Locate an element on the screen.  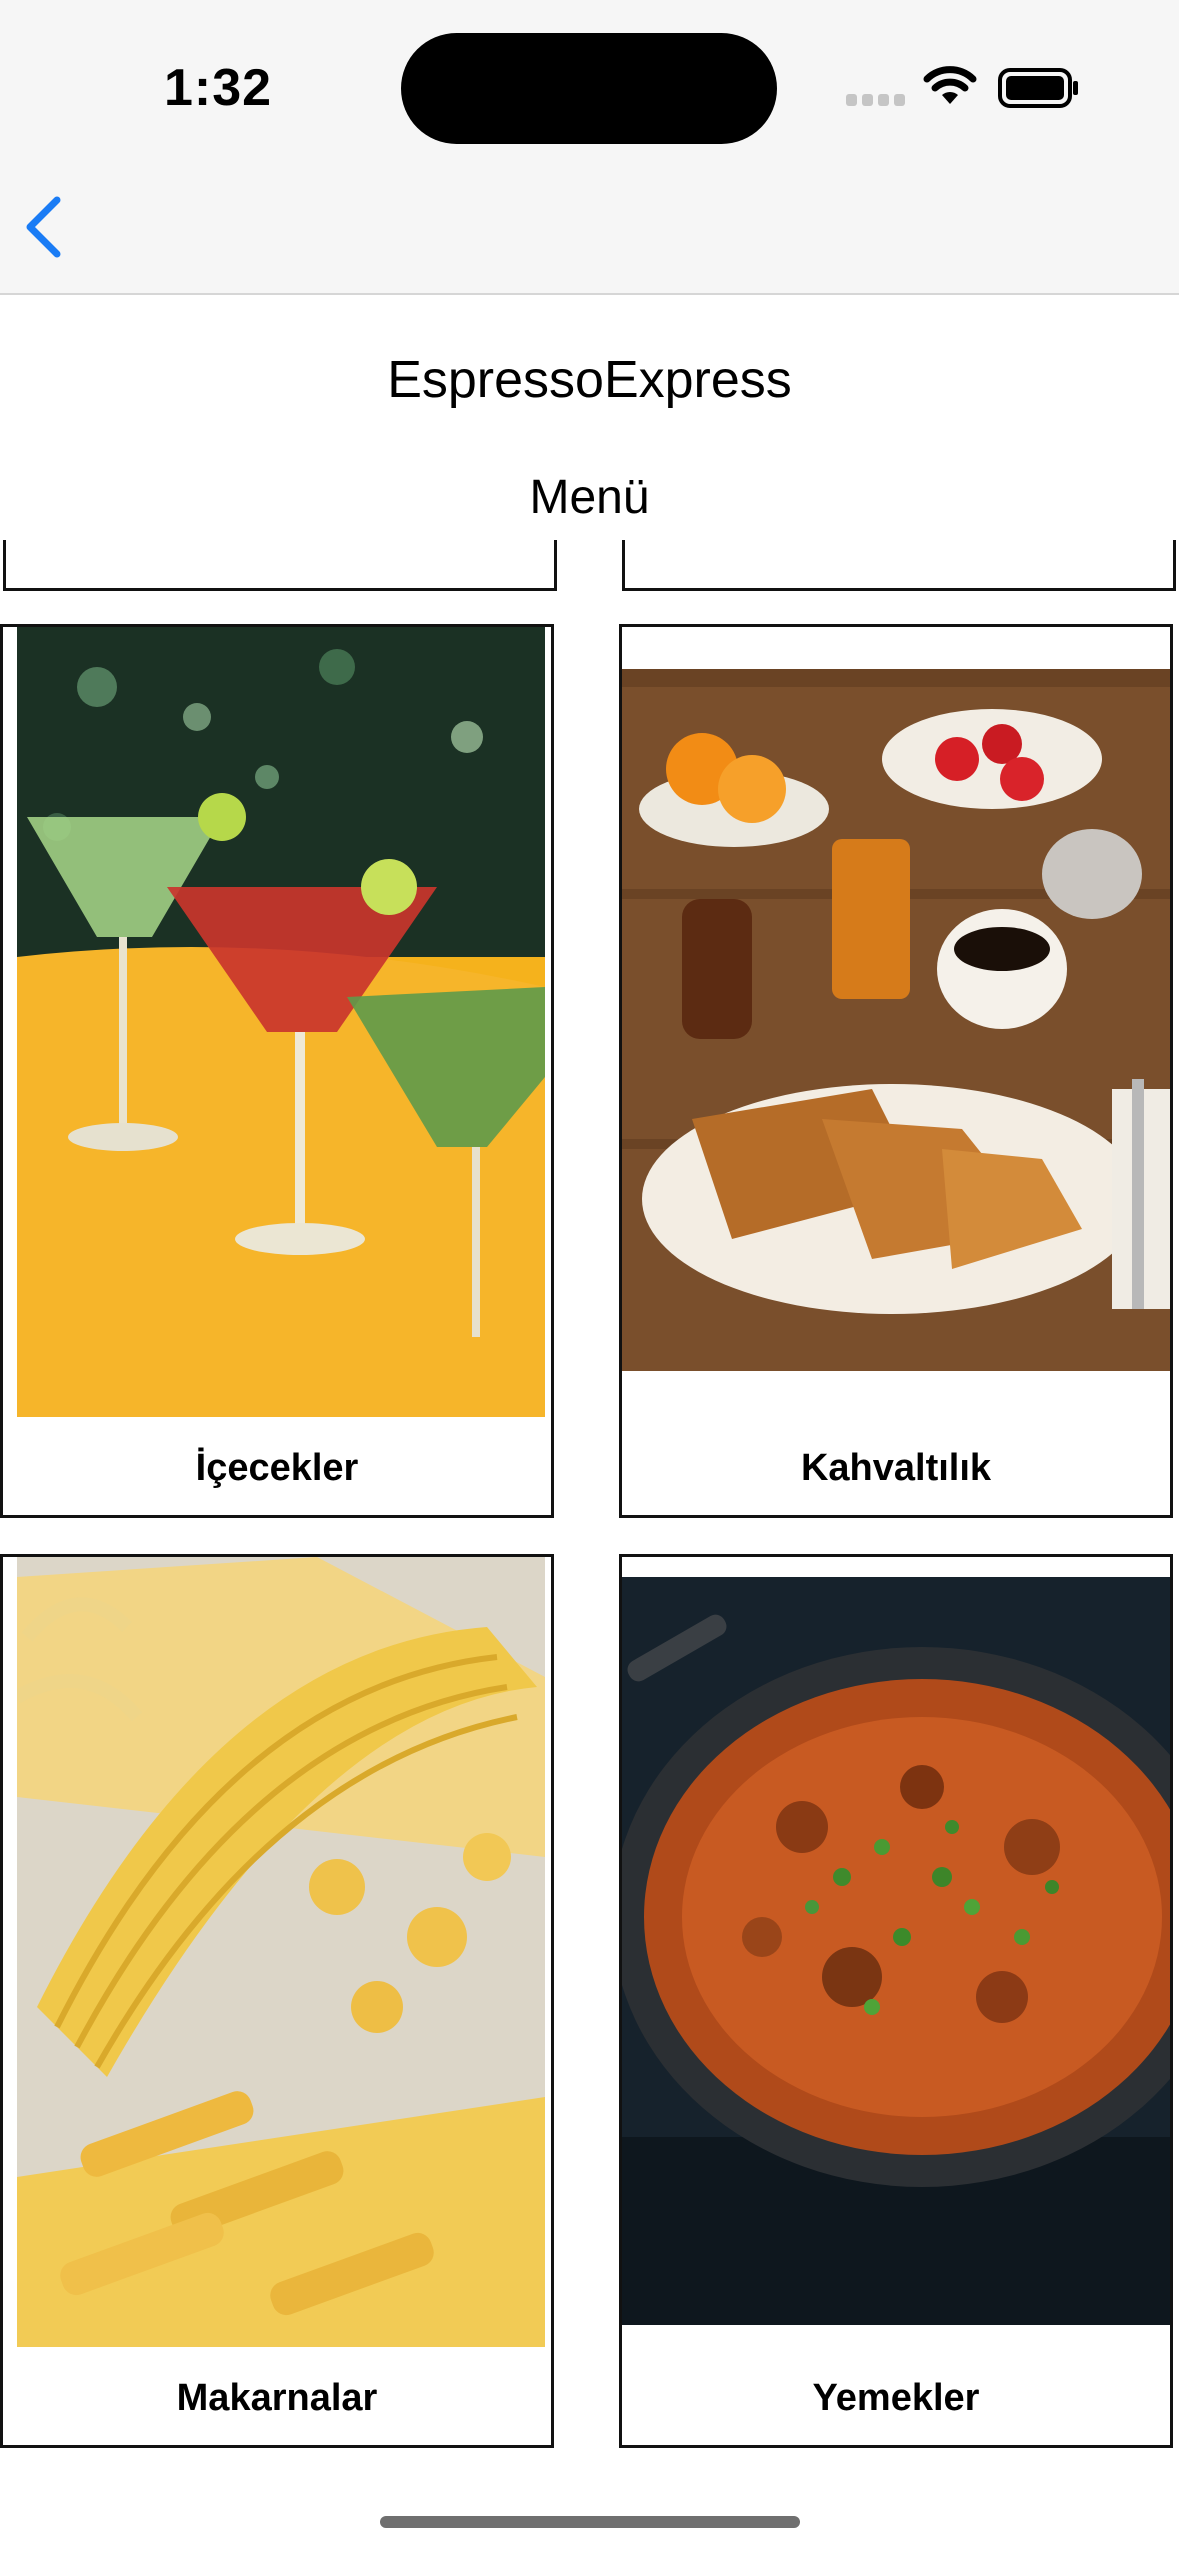
menu-card-partial-left is located at coordinates (280, 565).